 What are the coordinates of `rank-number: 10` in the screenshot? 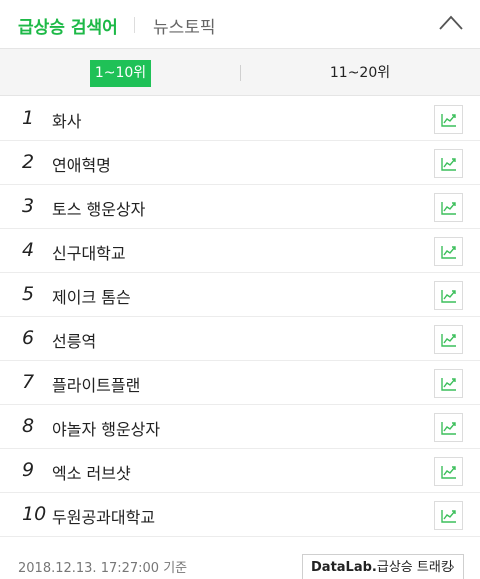 It's located at (34, 514).